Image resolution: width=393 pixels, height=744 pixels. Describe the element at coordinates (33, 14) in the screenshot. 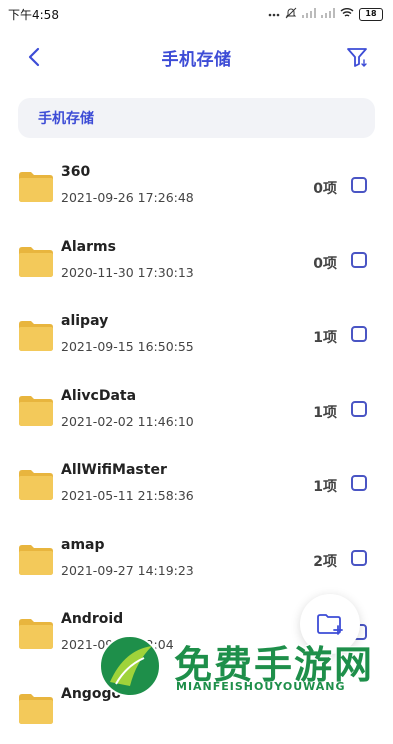

I see `status-time: 下午4:58` at that location.